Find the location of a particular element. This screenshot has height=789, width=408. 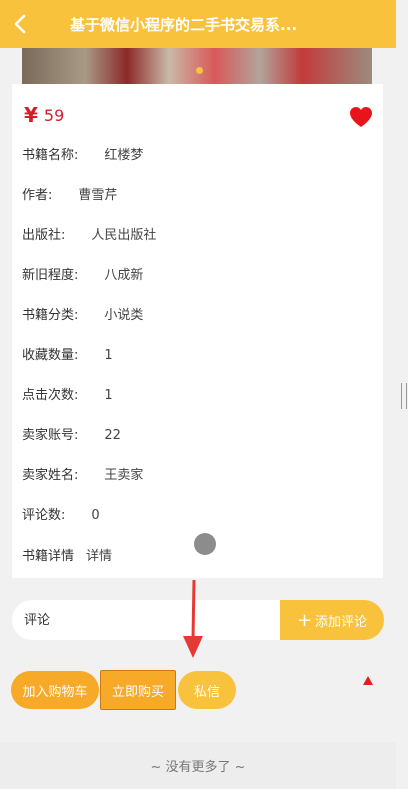

detail-label: 出版社: is located at coordinates (44, 235).